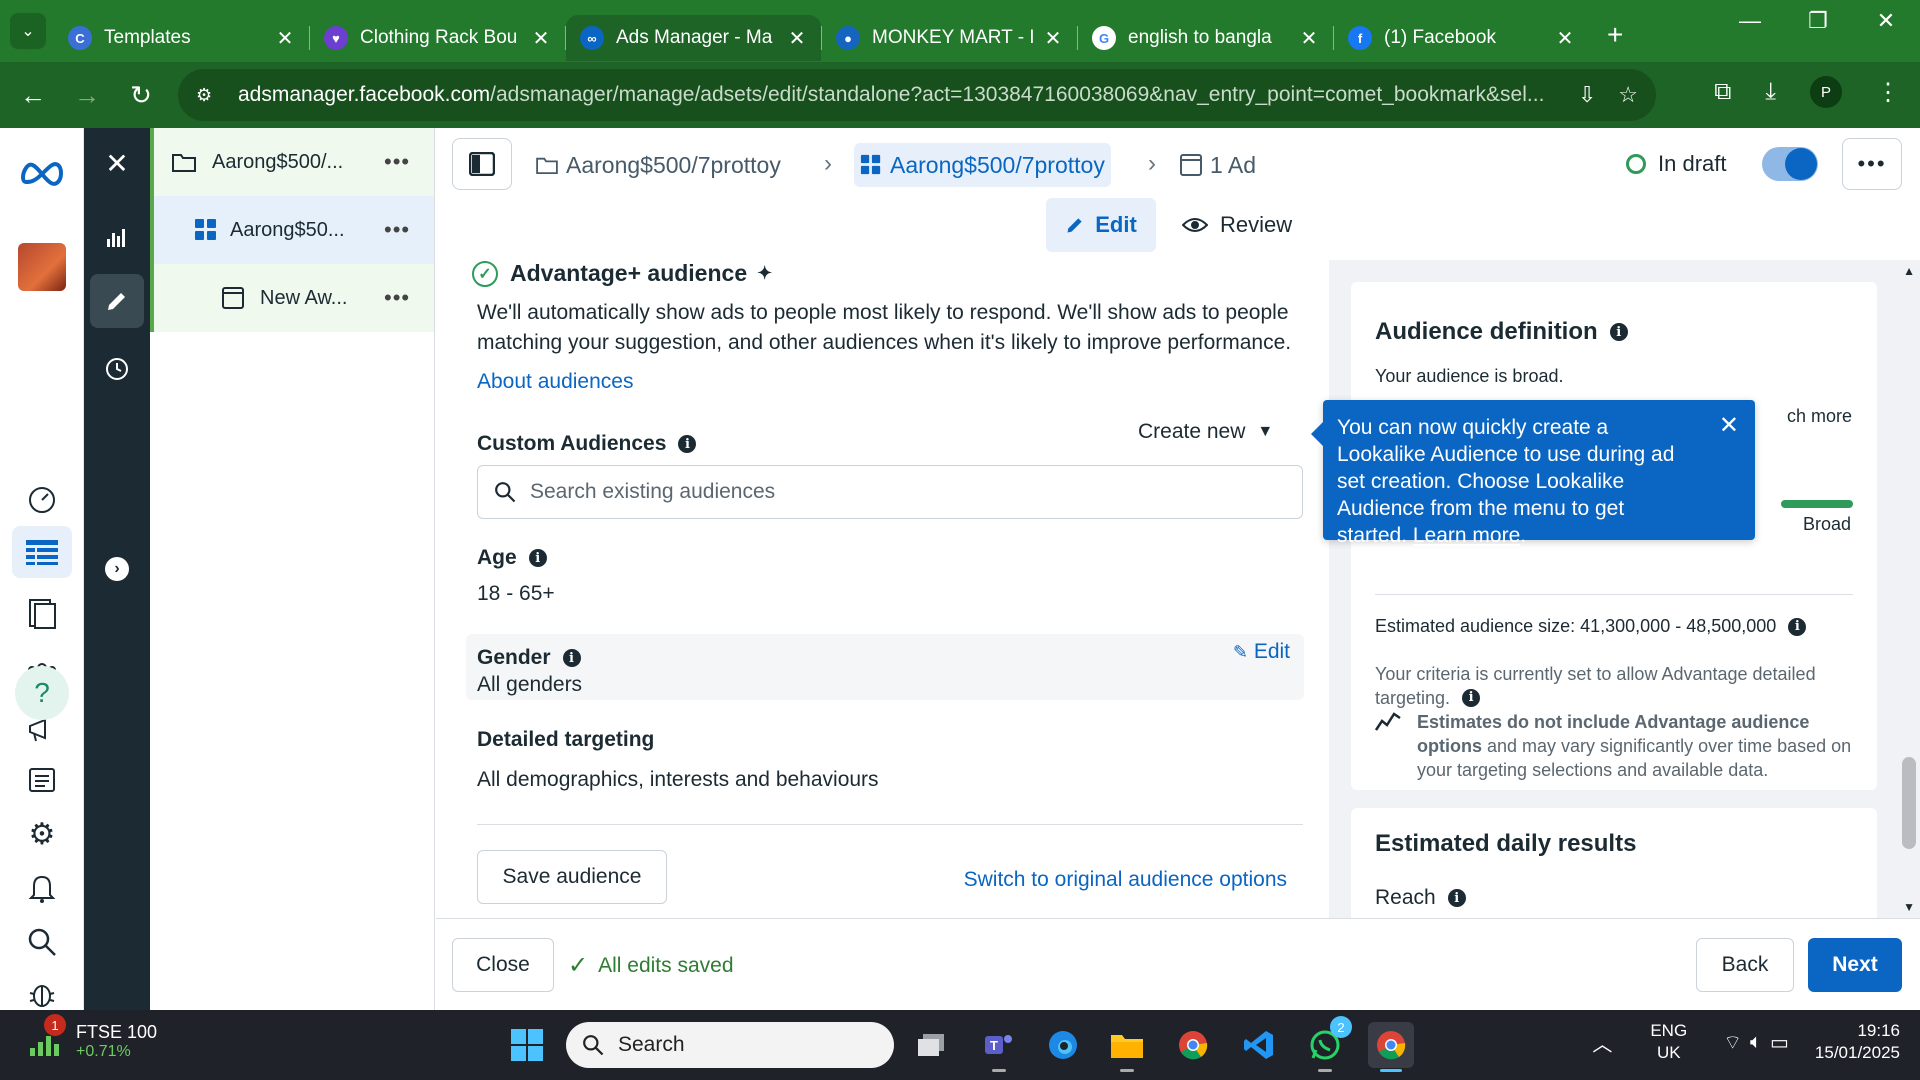 Image resolution: width=1920 pixels, height=1080 pixels. What do you see at coordinates (1750, 21) in the screenshot?
I see `minimize-icon: —` at bounding box center [1750, 21].